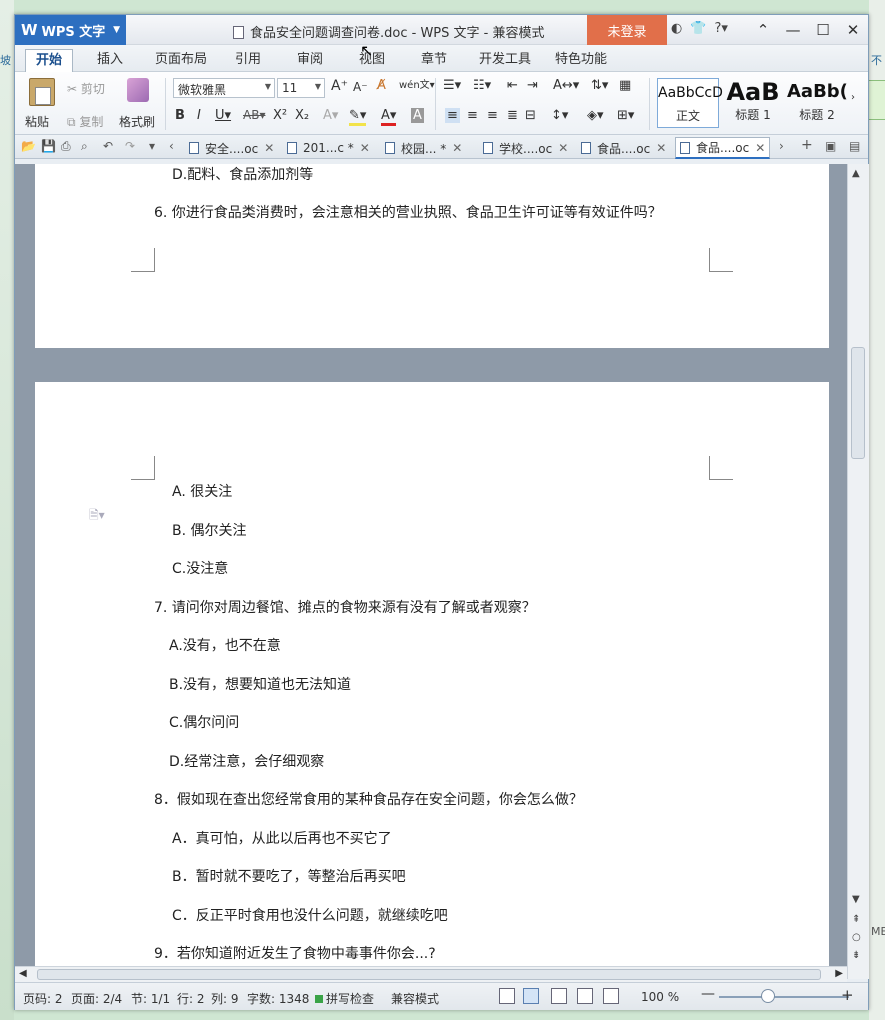 This screenshot has width=885, height=1020. I want to click on outline-view-icon, so click(559, 996).